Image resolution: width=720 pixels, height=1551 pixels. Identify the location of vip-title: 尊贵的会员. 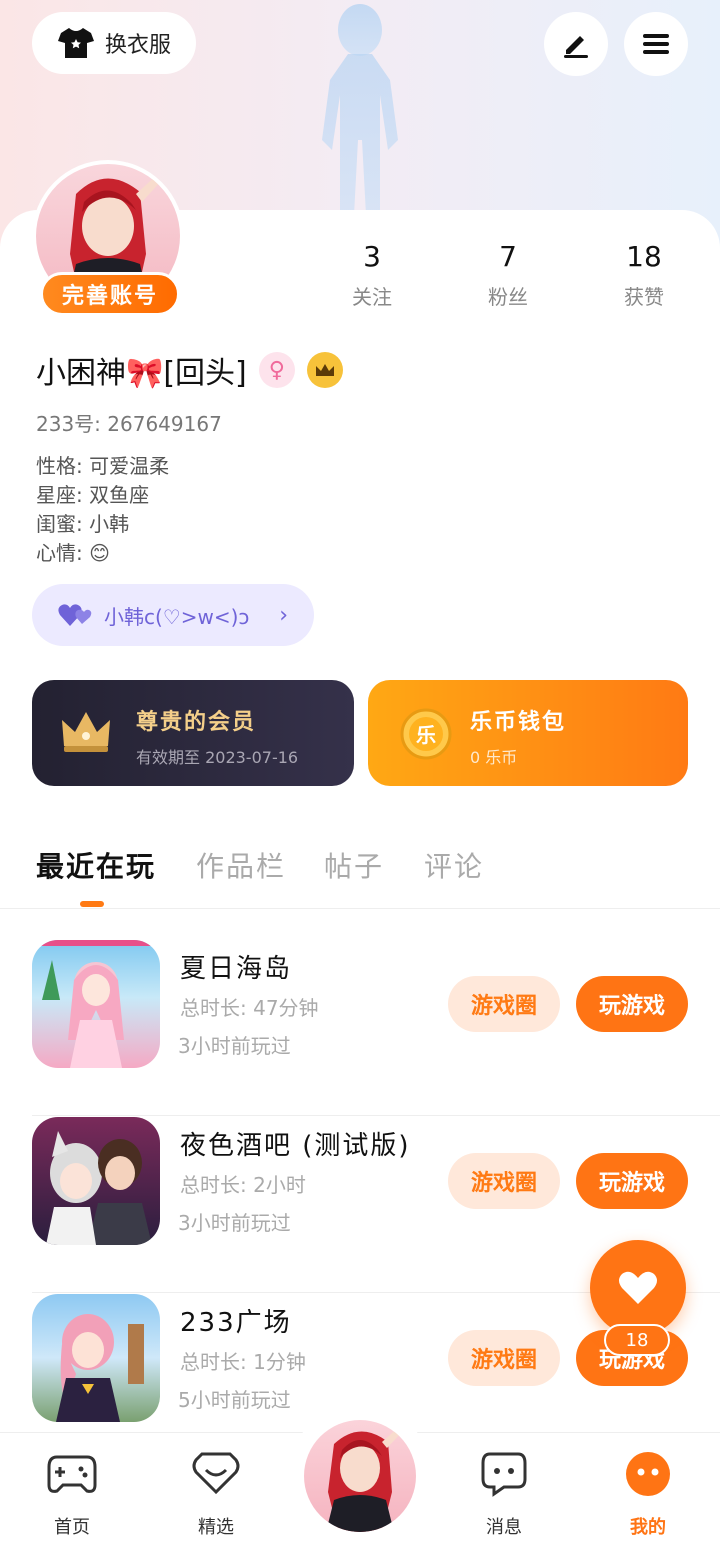
(196, 722).